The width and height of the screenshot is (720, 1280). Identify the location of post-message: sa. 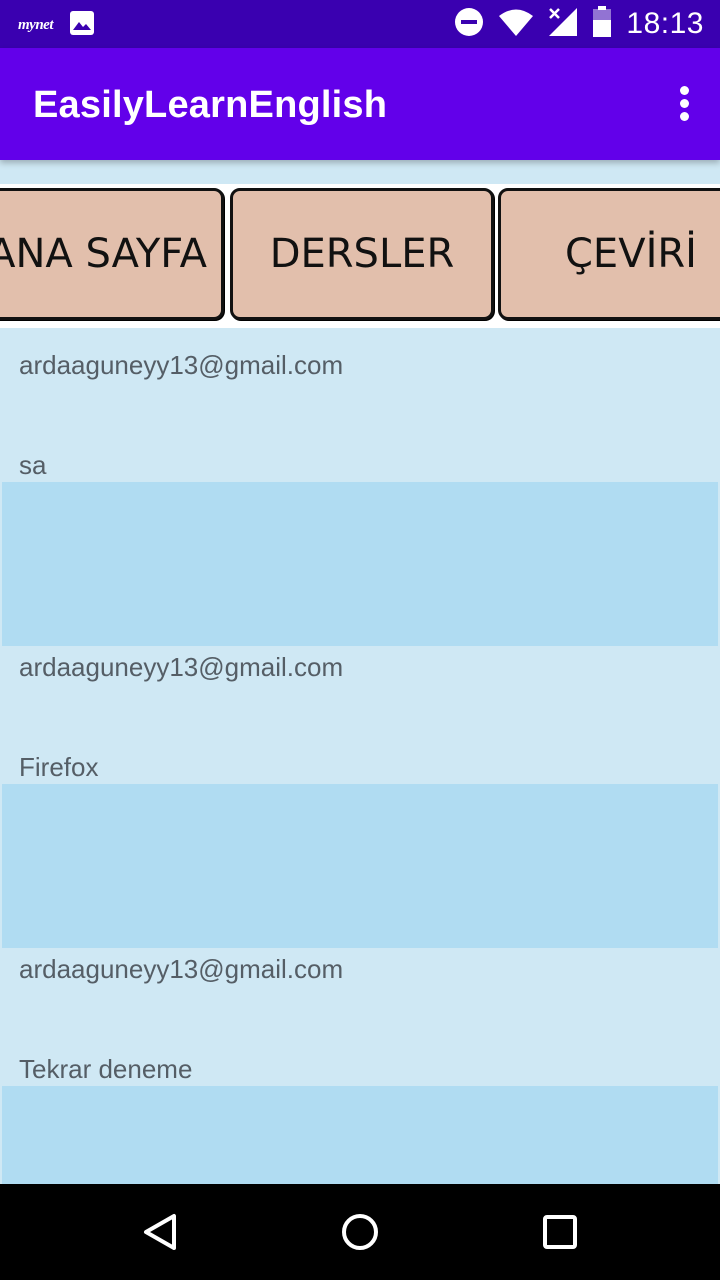
(33, 465).